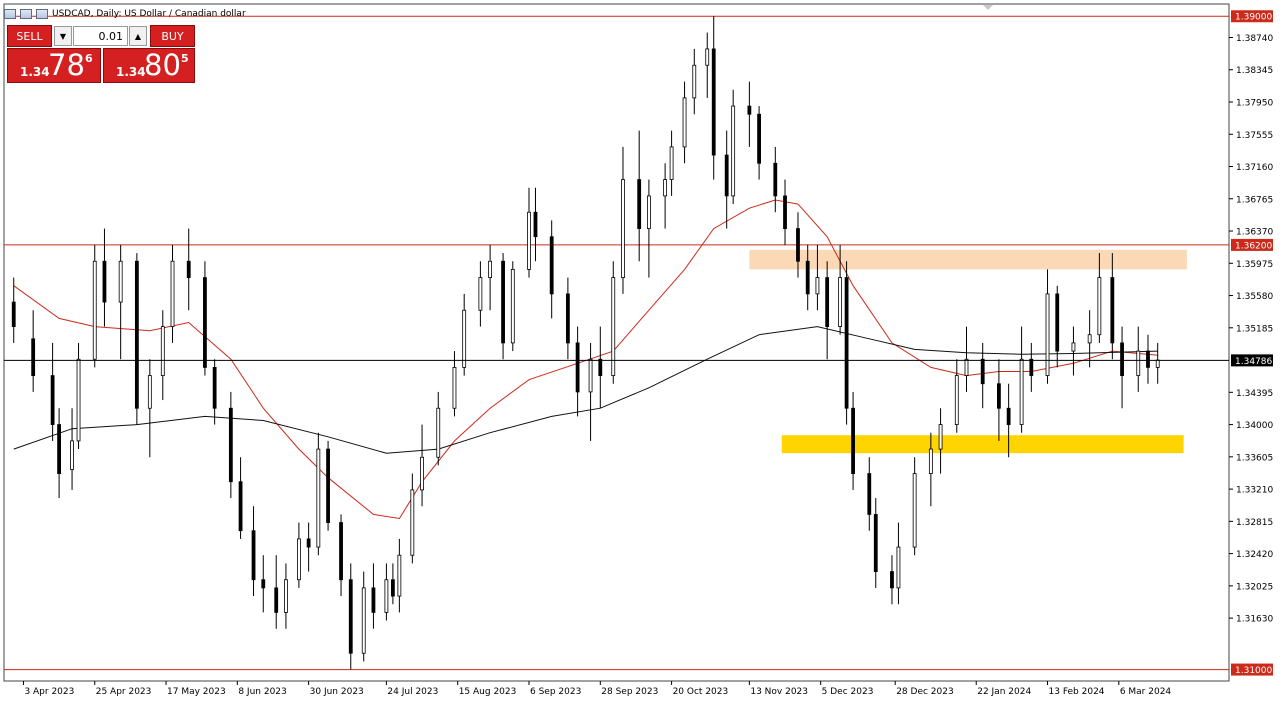  What do you see at coordinates (49, 692) in the screenshot?
I see `x-tick-label: 3 Apr 2023` at bounding box center [49, 692].